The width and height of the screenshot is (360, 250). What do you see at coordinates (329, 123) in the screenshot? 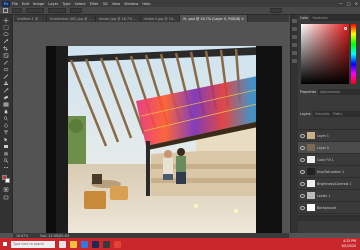
I see `layer-controls` at bounding box center [329, 123].